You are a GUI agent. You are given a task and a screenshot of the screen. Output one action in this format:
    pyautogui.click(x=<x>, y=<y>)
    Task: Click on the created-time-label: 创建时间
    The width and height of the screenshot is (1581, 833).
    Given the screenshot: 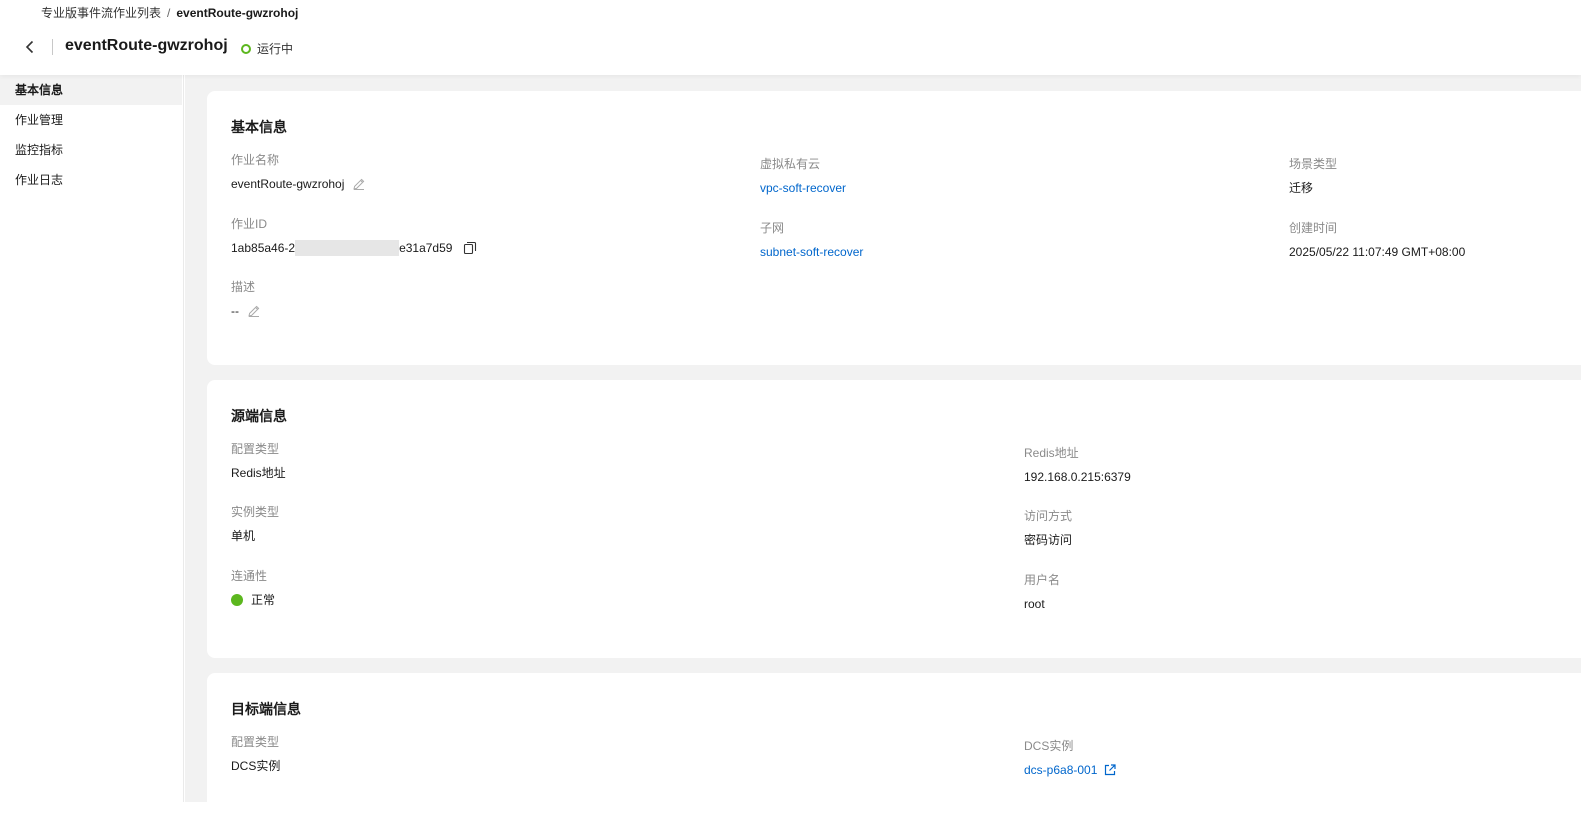 What is the action you would take?
    pyautogui.click(x=1313, y=228)
    